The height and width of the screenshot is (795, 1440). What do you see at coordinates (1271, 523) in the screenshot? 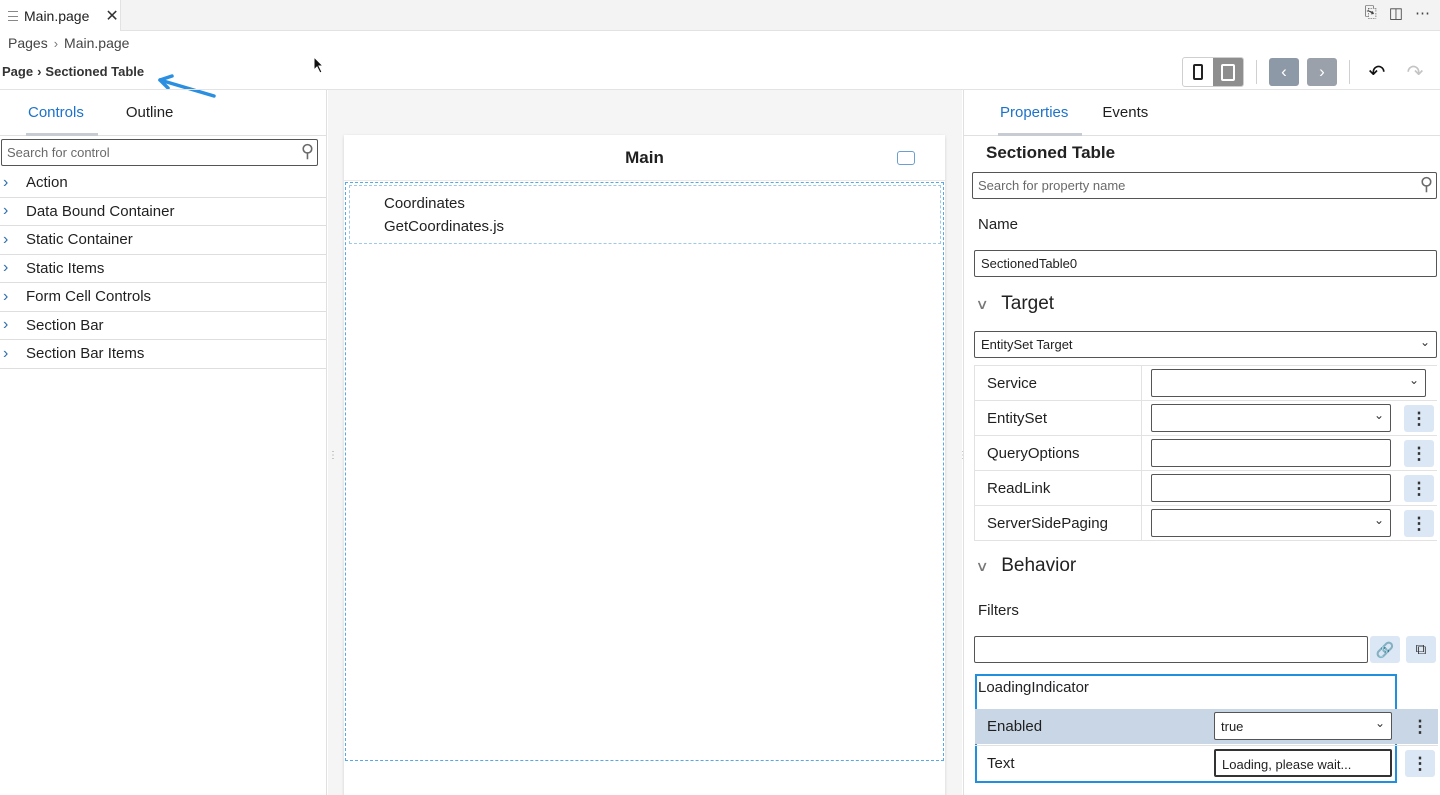
I see `serversidepaging-select: ⌄` at bounding box center [1271, 523].